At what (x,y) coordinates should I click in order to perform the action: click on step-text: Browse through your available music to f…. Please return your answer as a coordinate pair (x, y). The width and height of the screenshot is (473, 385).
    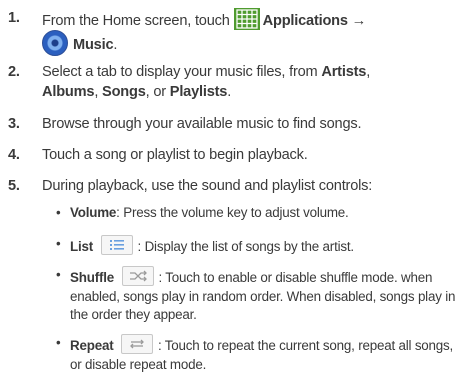
    Looking at the image, I should click on (202, 124).